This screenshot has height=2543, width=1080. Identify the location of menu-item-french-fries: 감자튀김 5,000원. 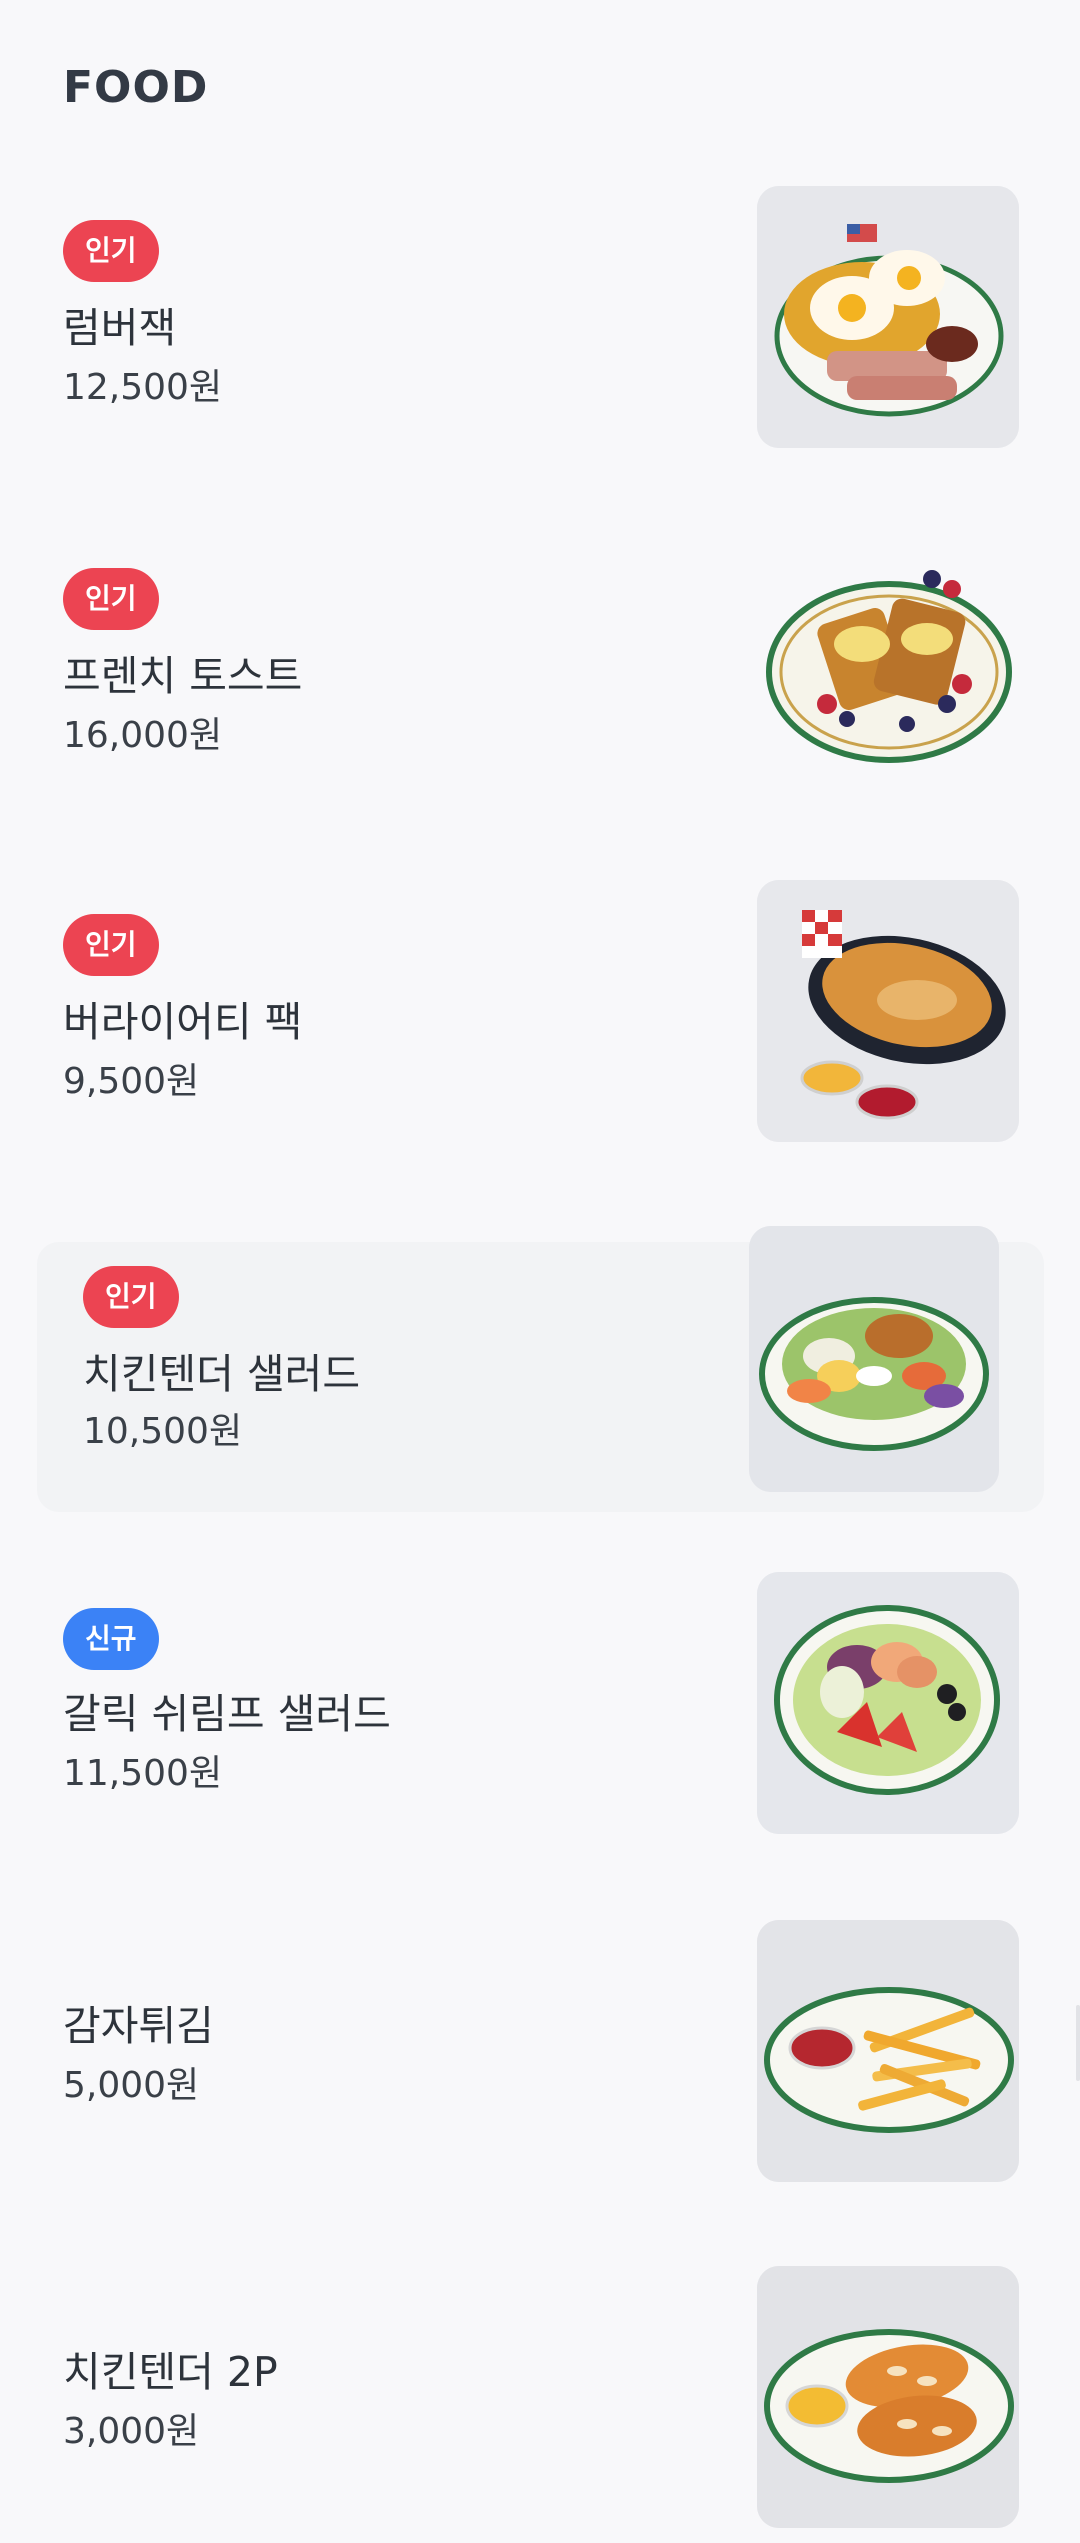
(540, 2050).